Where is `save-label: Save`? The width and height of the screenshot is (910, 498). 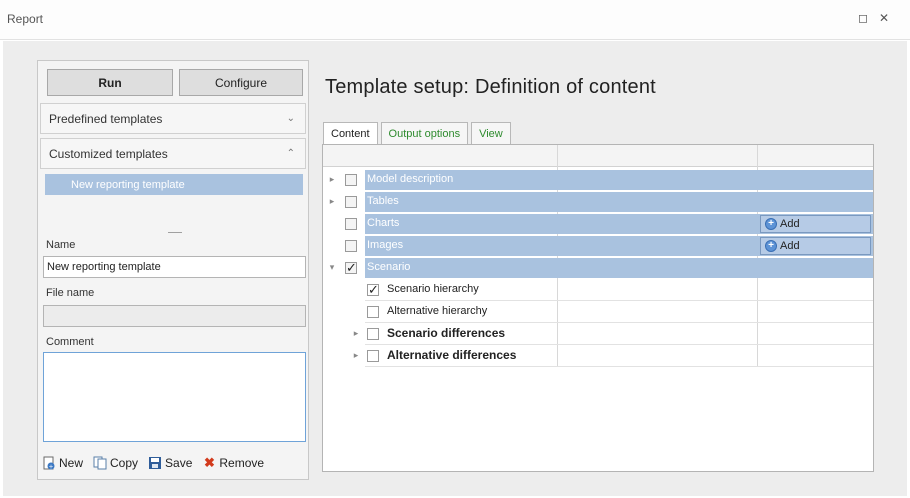
save-label: Save is located at coordinates (179, 463).